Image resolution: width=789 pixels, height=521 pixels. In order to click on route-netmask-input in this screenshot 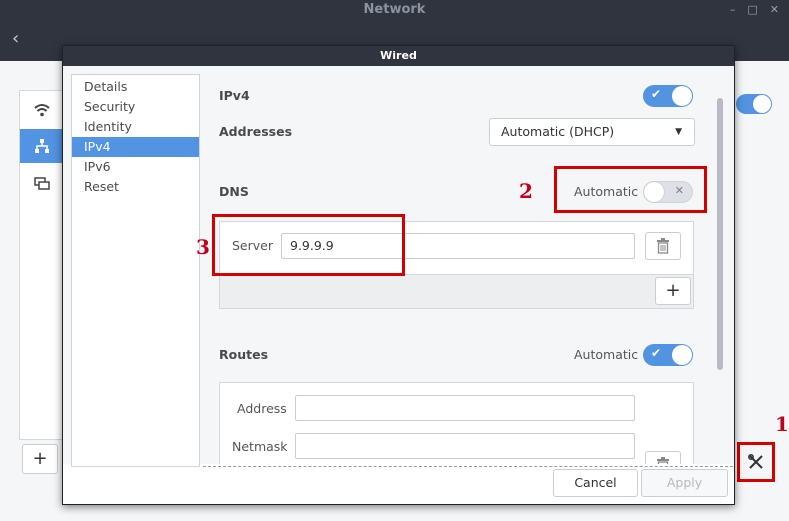, I will do `click(465, 446)`.